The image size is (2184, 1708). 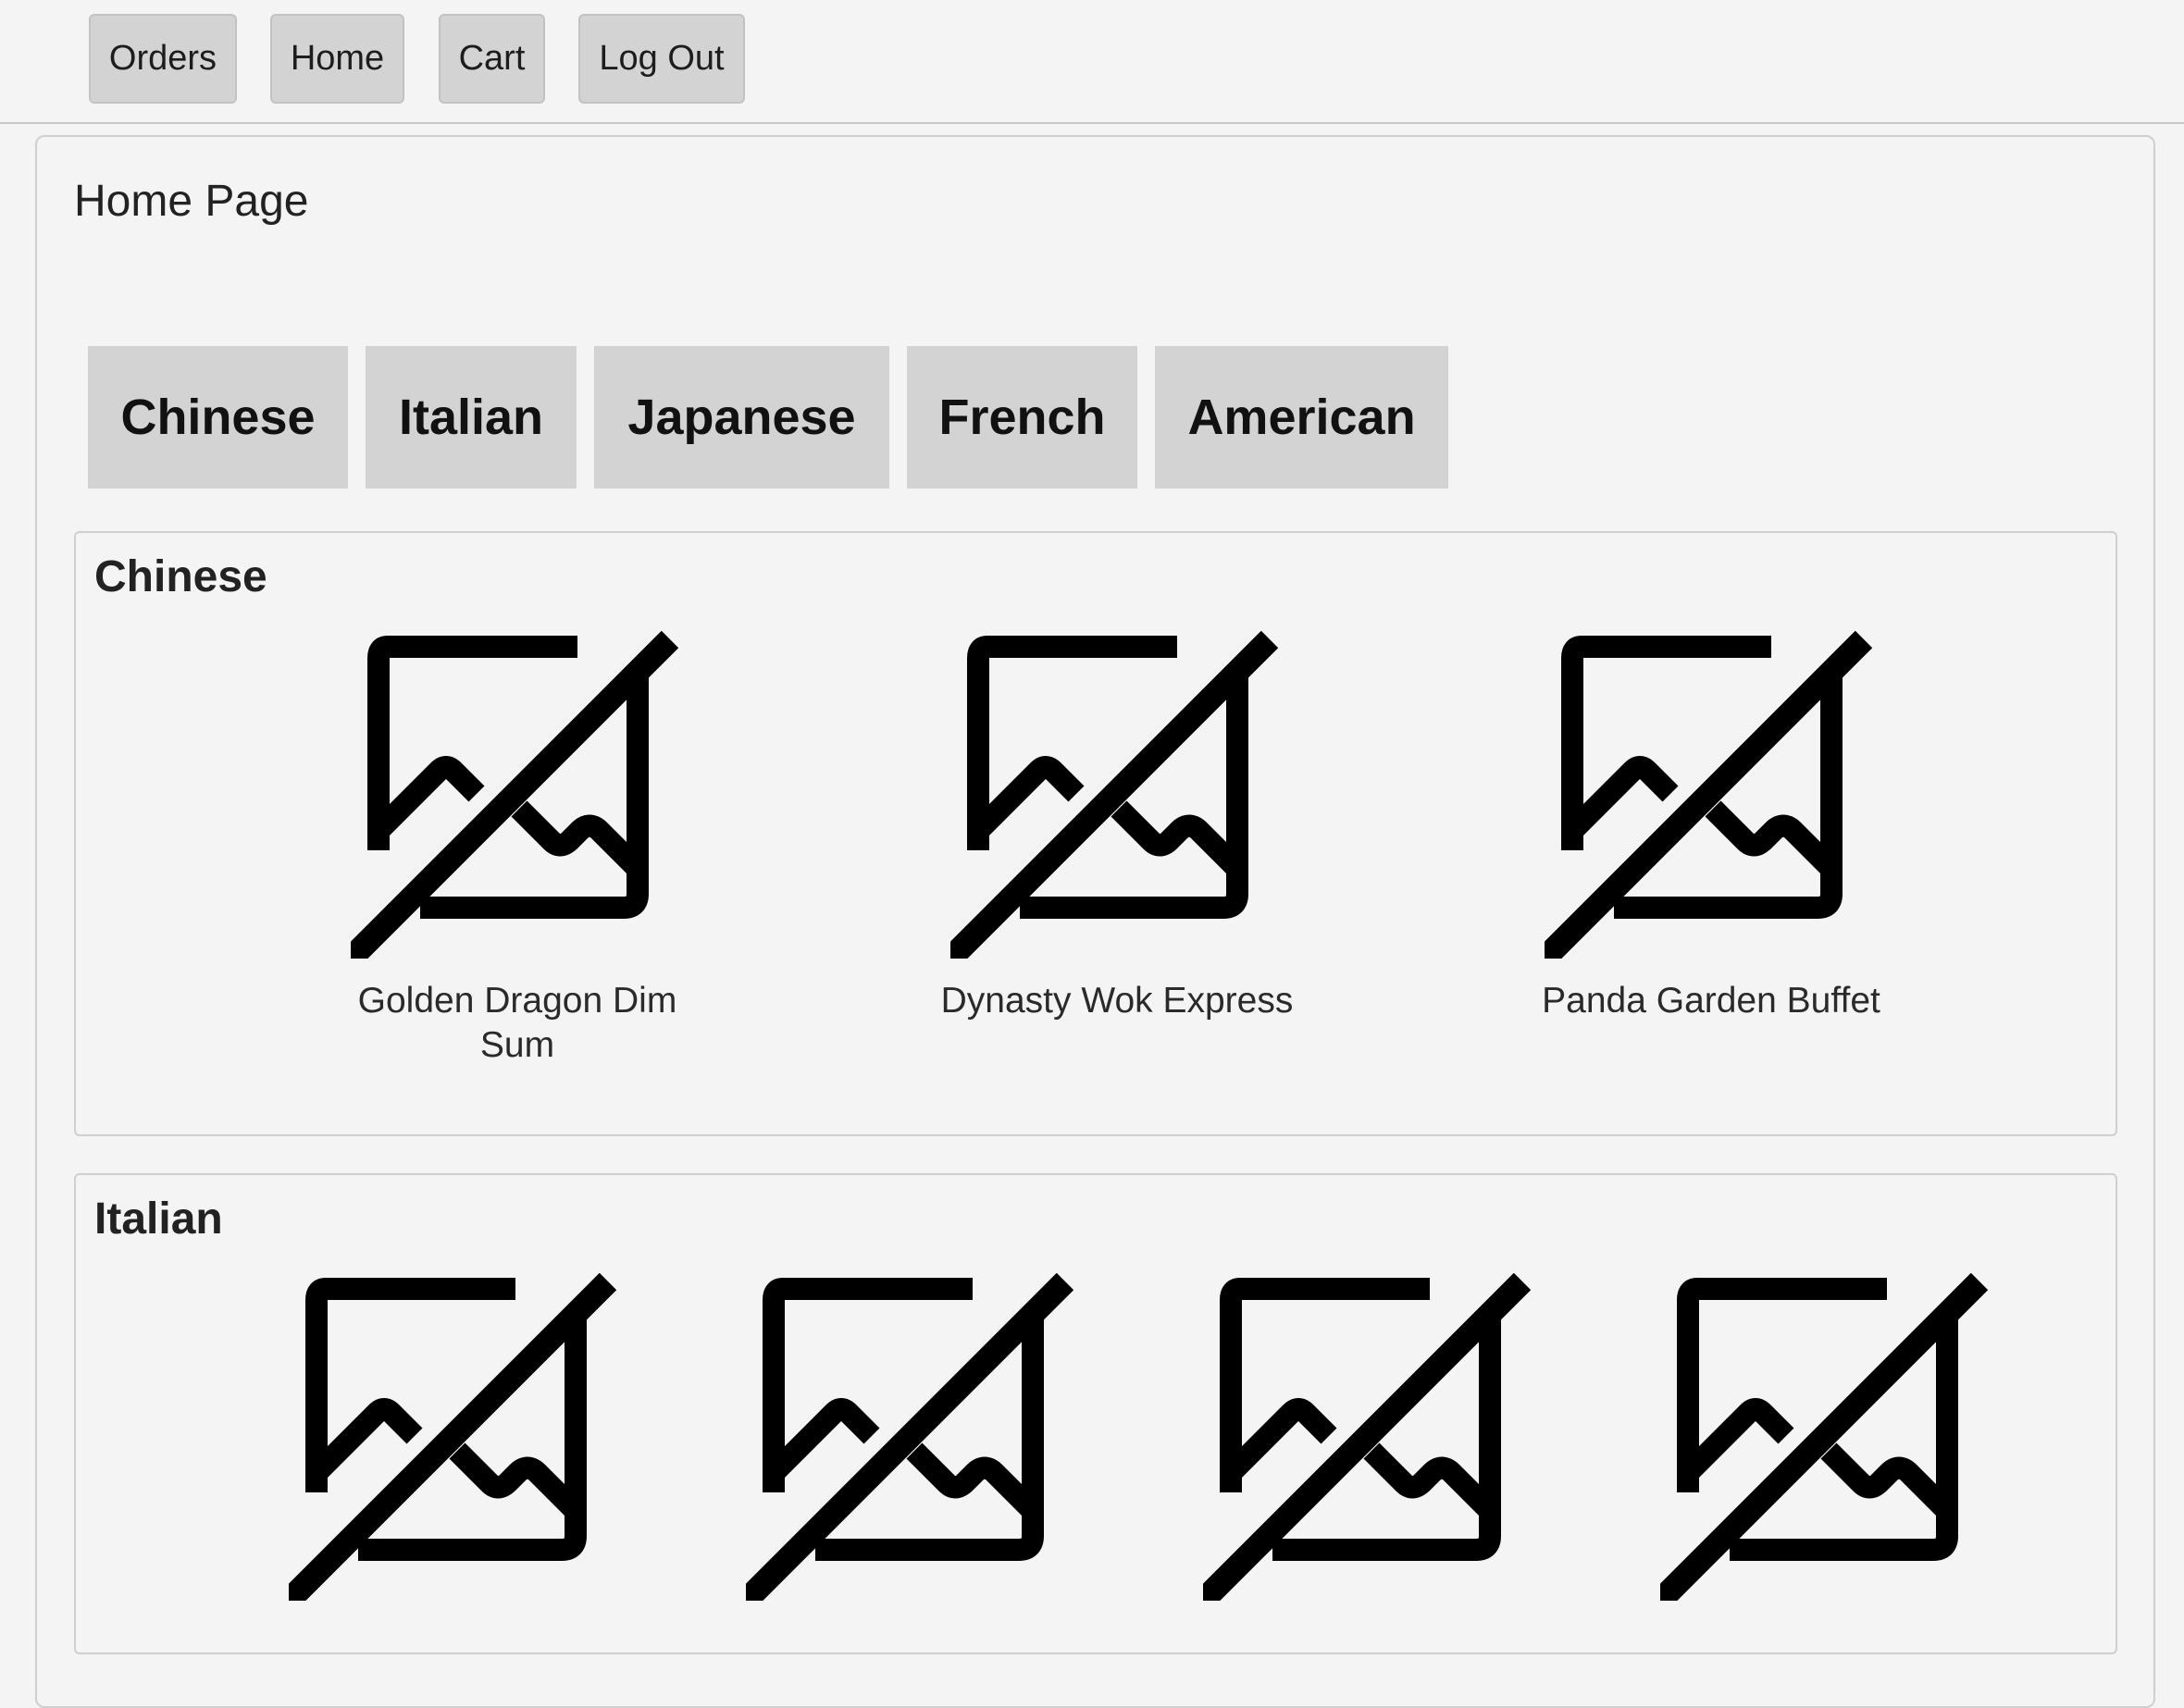 I want to click on restaurant-card: Golden Dragon Dim Sum, so click(x=517, y=846).